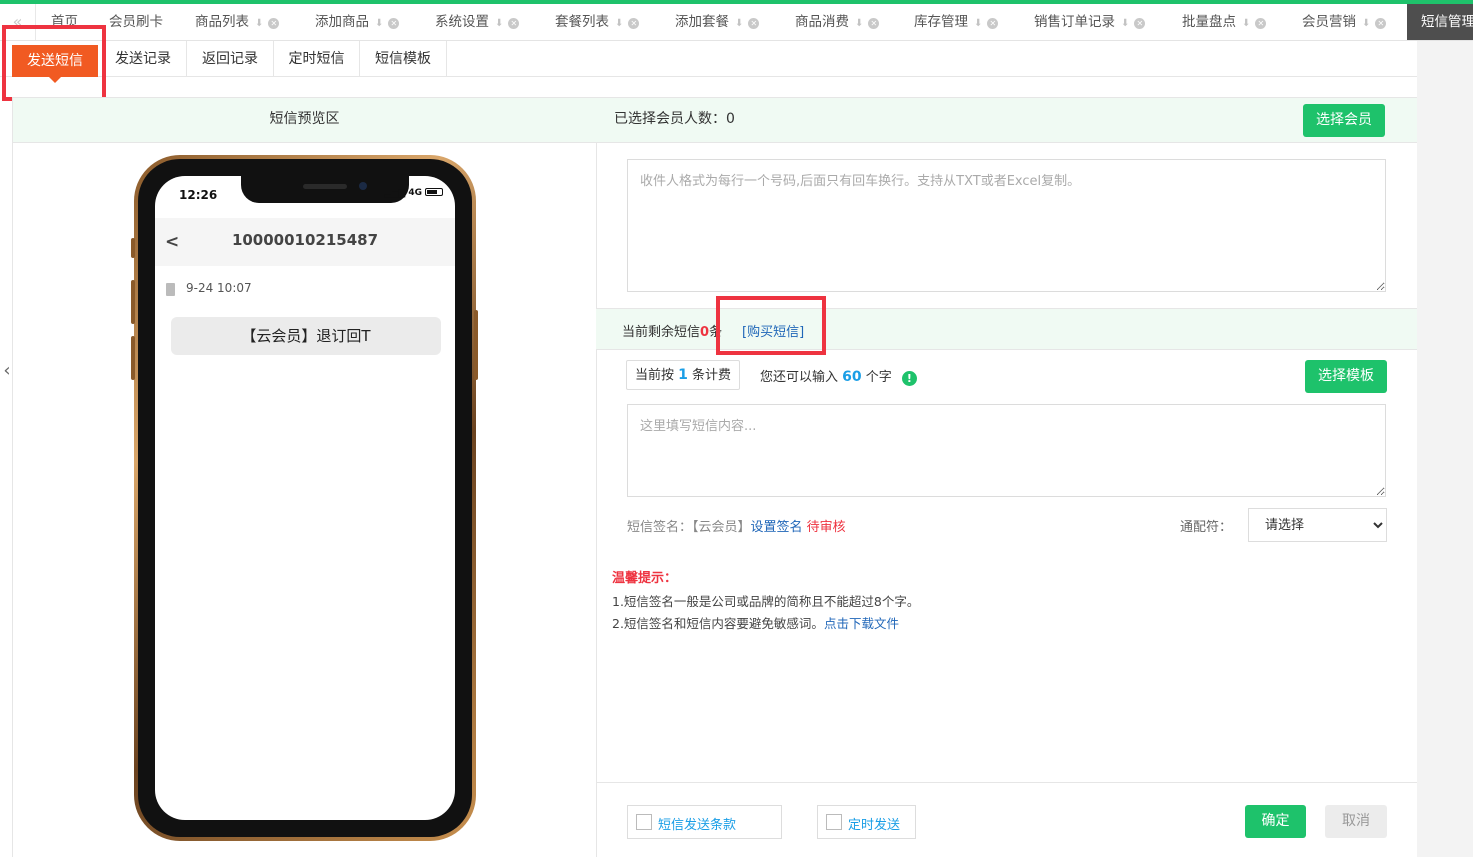  I want to click on sub-tab-label: 返回记录, so click(230, 59).